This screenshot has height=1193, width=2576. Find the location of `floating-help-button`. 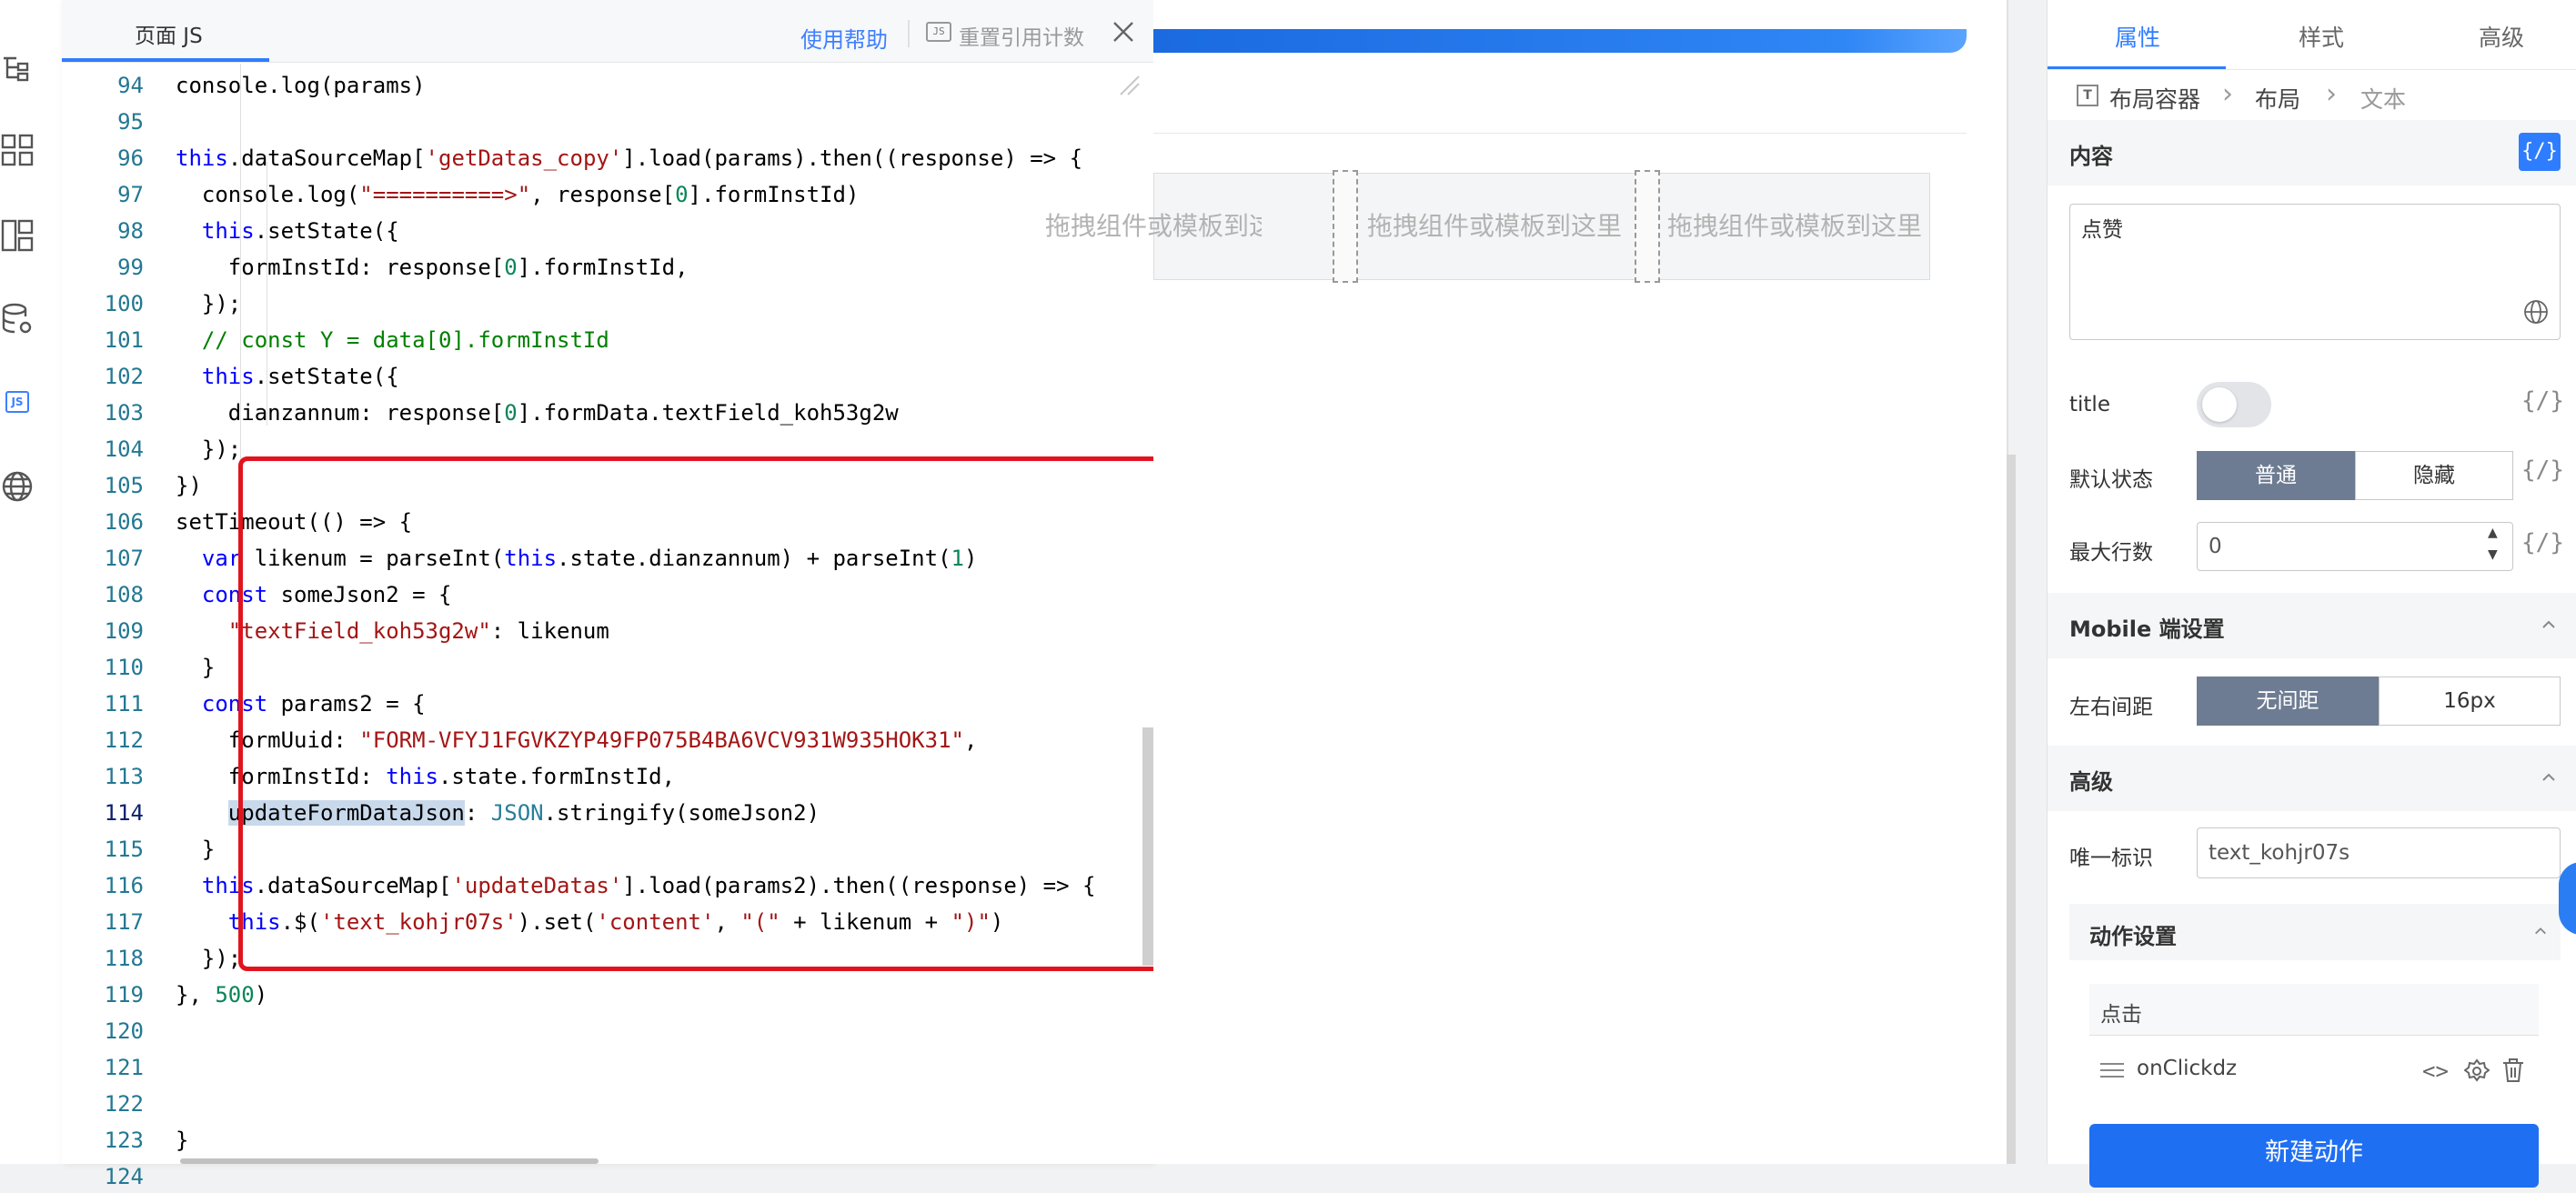

floating-help-button is located at coordinates (2567, 898).